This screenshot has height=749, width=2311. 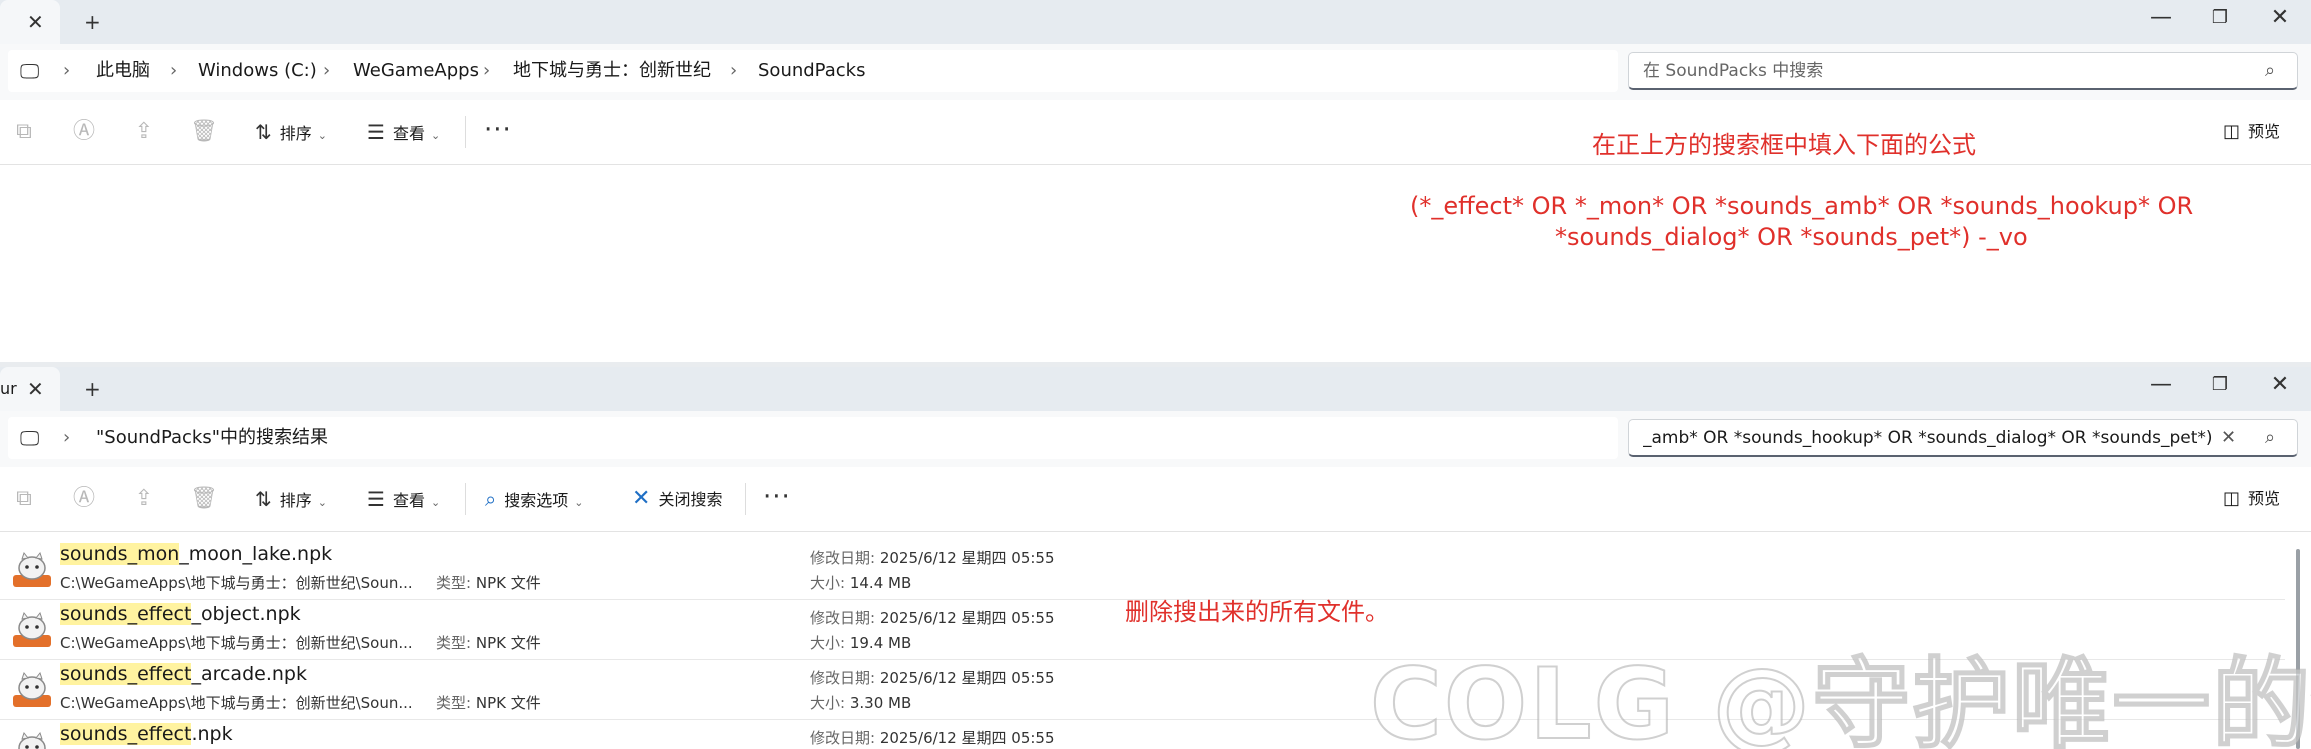 I want to click on file-name: sounds_mon_moon_lake.npk, so click(x=196, y=554).